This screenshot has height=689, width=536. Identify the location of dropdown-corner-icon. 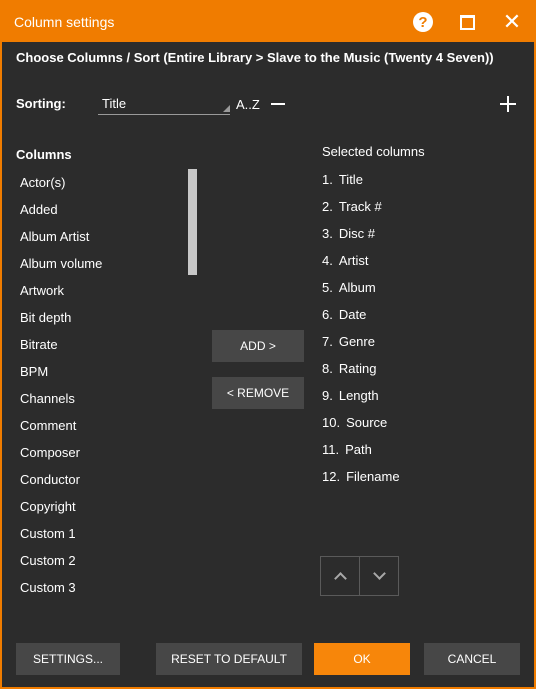
(226, 108).